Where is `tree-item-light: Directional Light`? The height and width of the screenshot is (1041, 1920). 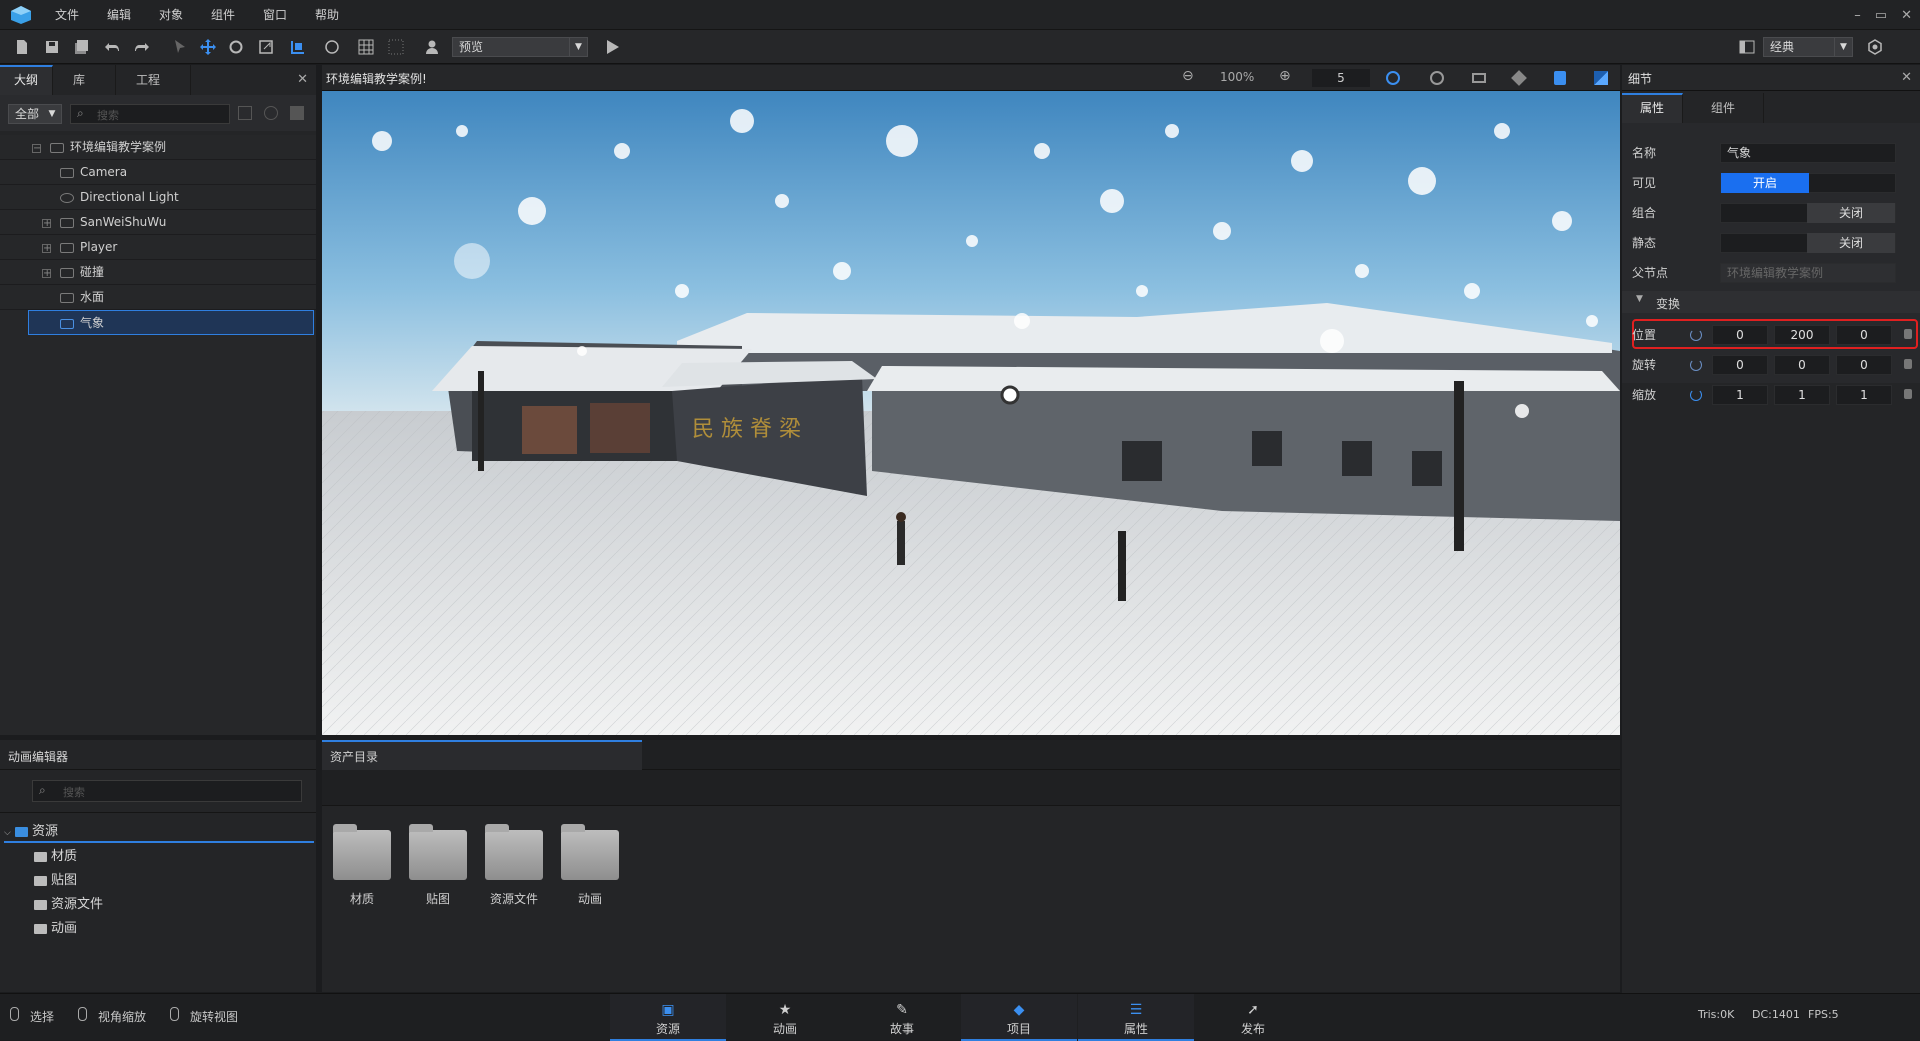 tree-item-light: Directional Light is located at coordinates (158, 197).